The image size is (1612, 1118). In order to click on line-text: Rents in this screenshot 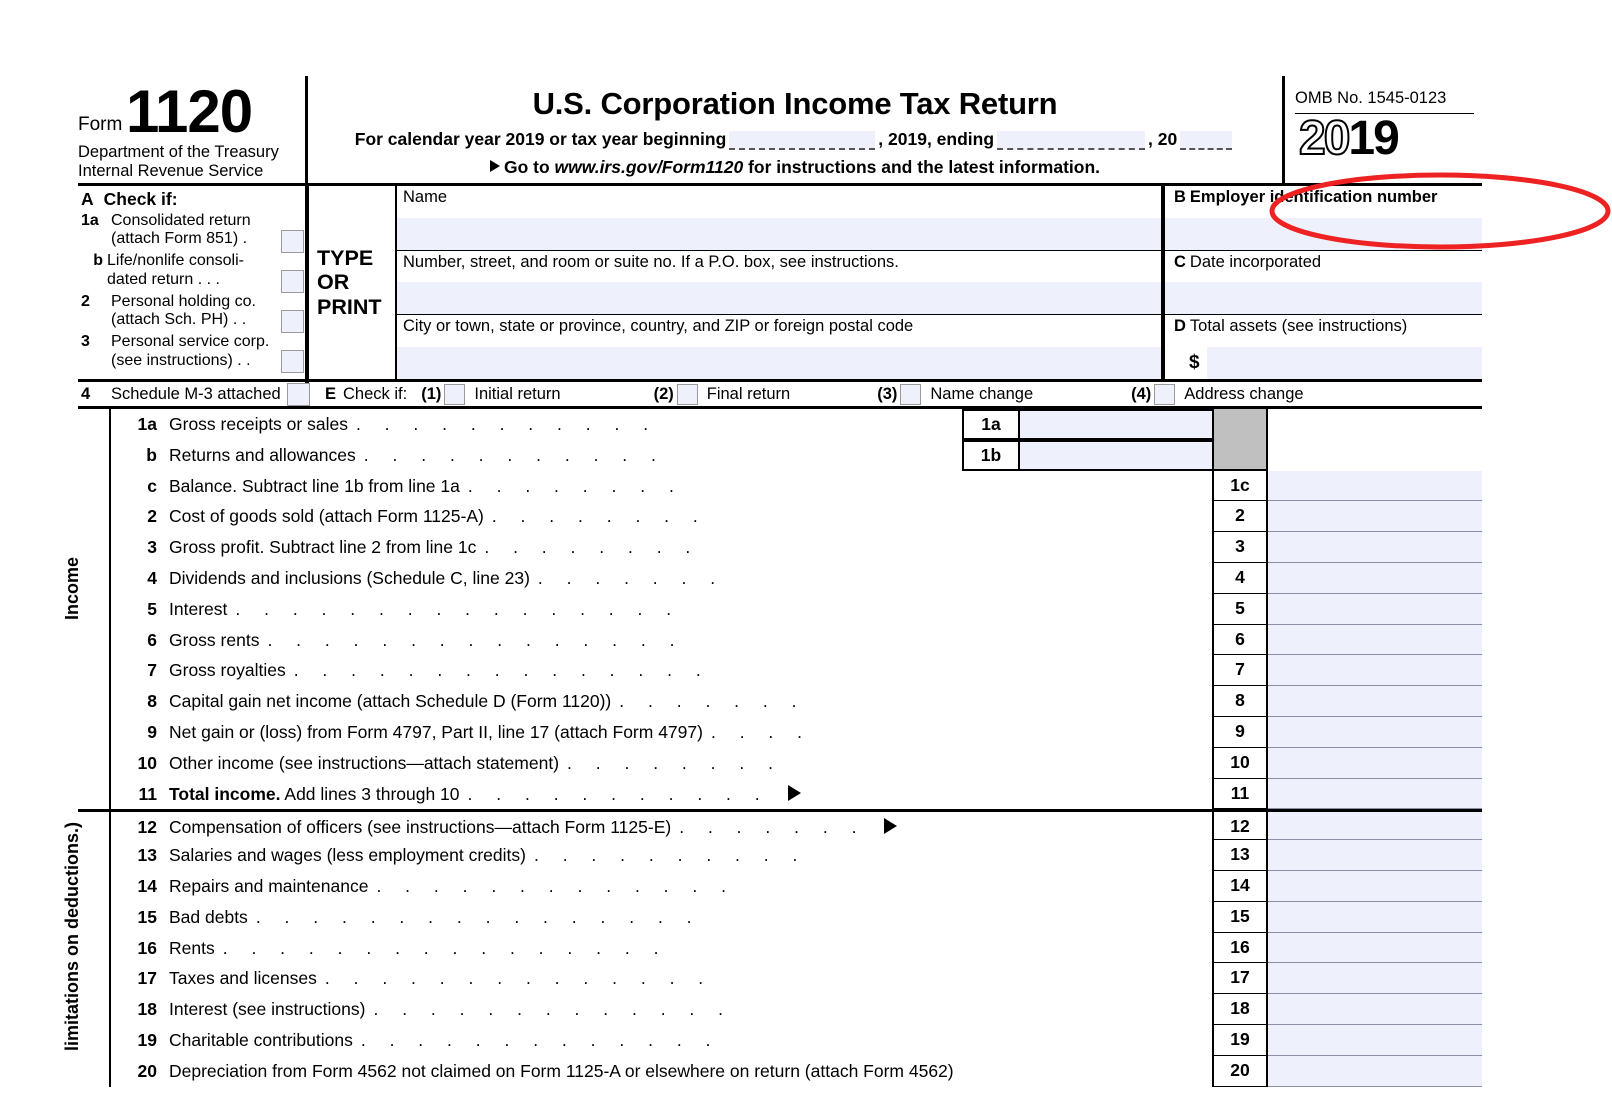, I will do `click(192, 947)`.